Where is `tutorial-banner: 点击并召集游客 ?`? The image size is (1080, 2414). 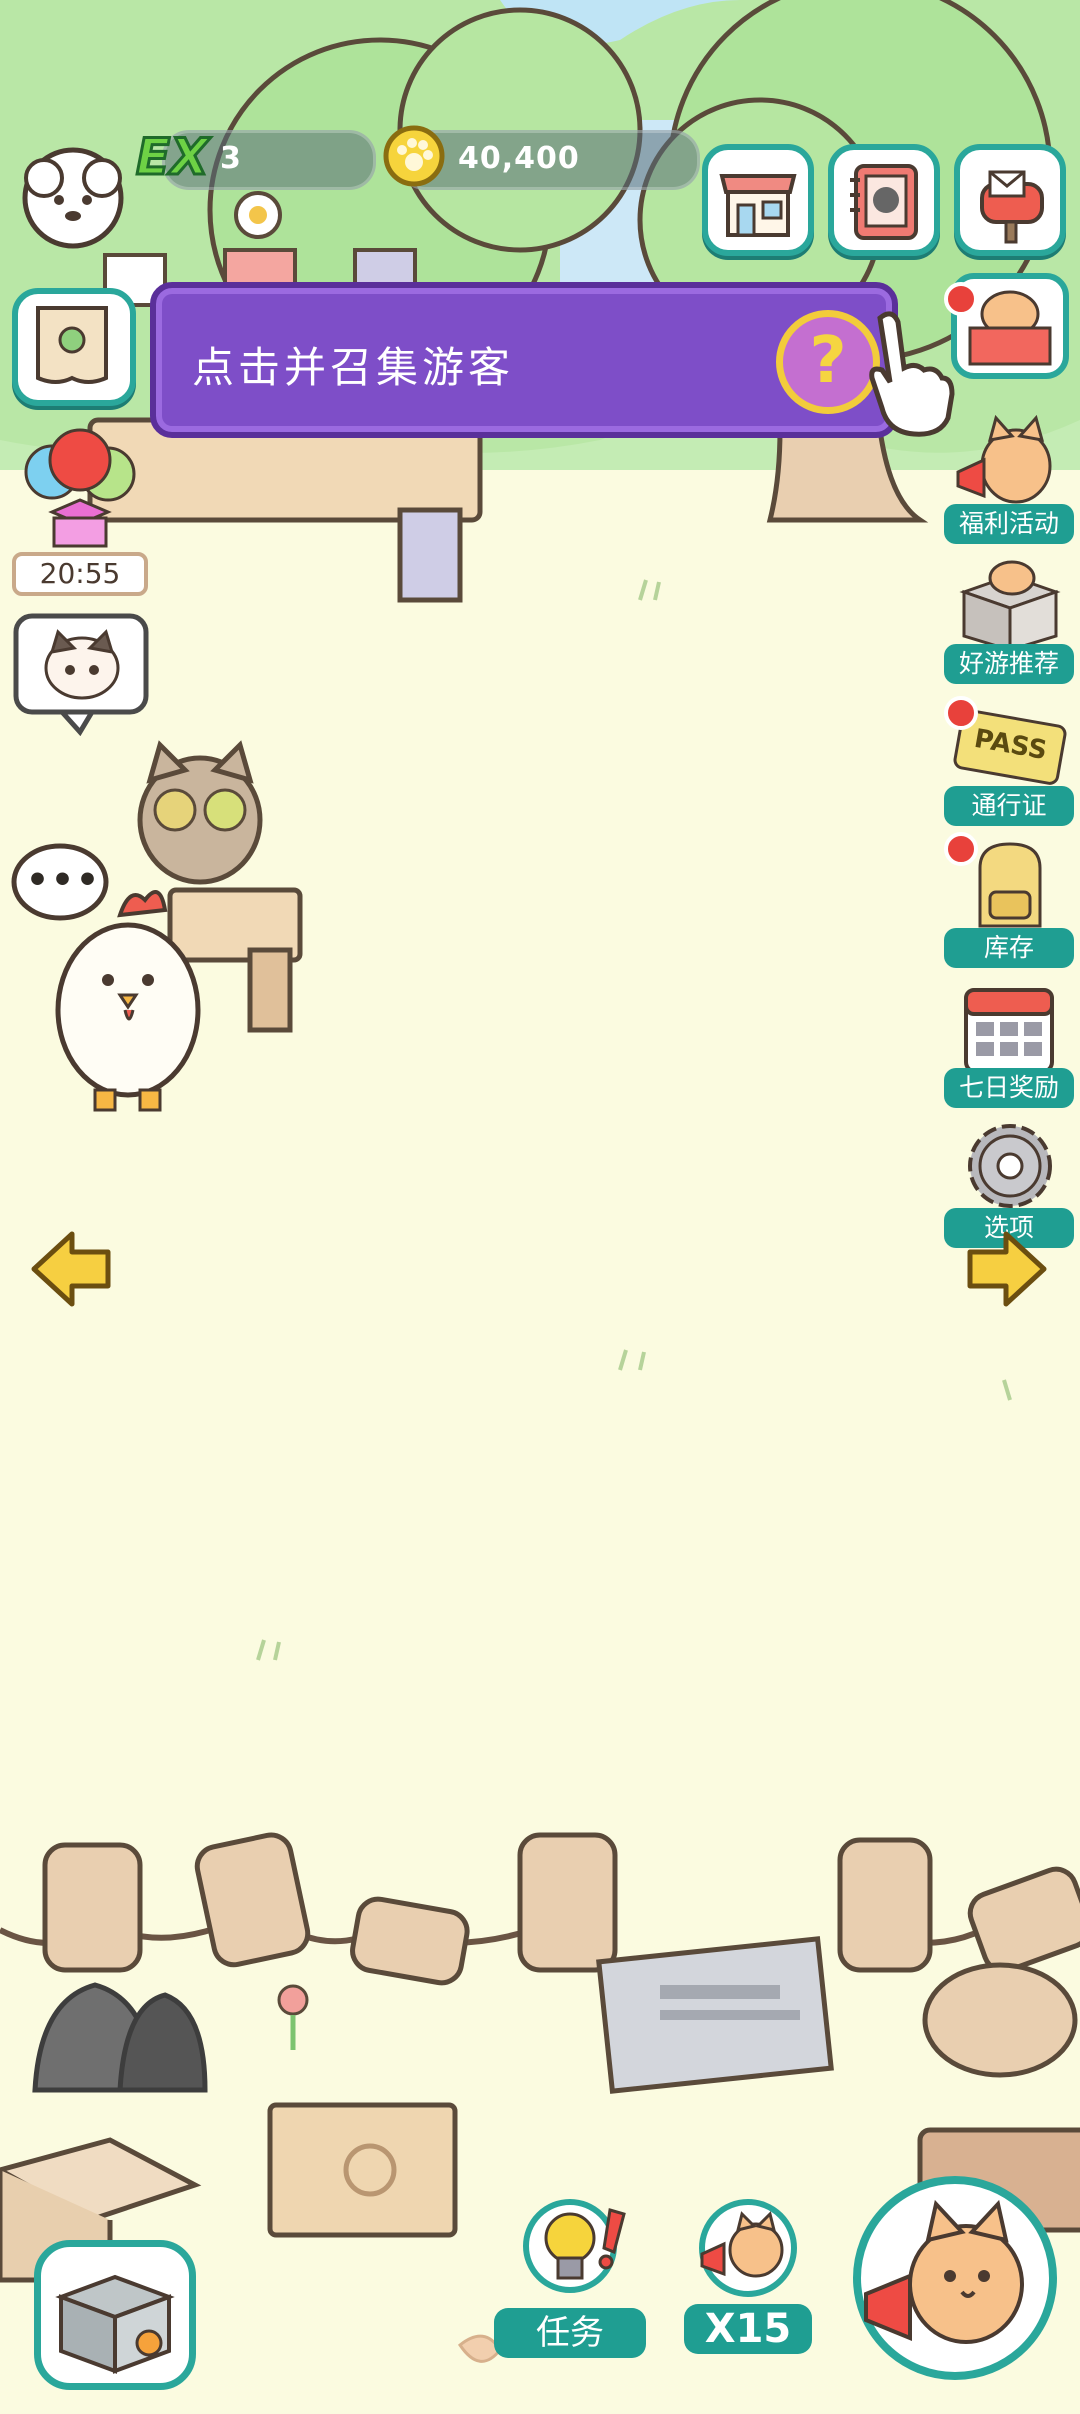 tutorial-banner: 点击并召集游客 ? is located at coordinates (524, 360).